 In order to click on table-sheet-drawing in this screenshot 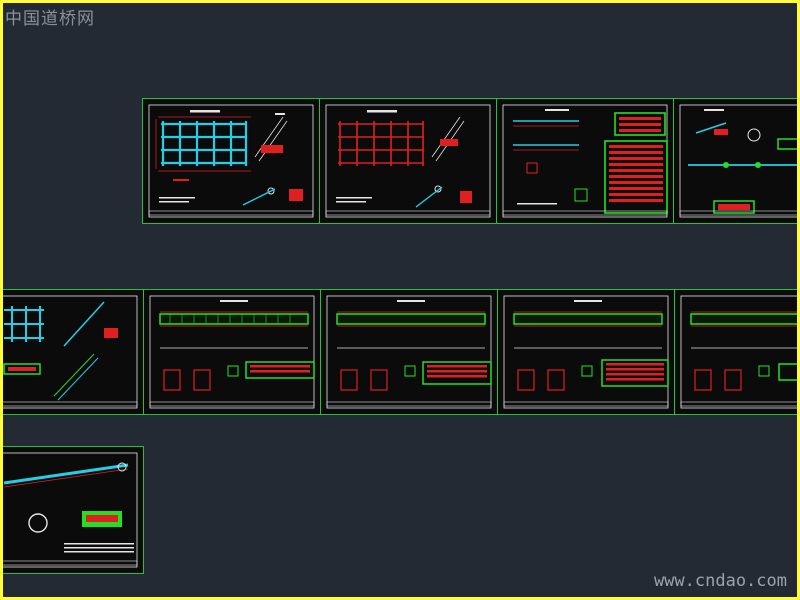, I will do `click(585, 161)`.